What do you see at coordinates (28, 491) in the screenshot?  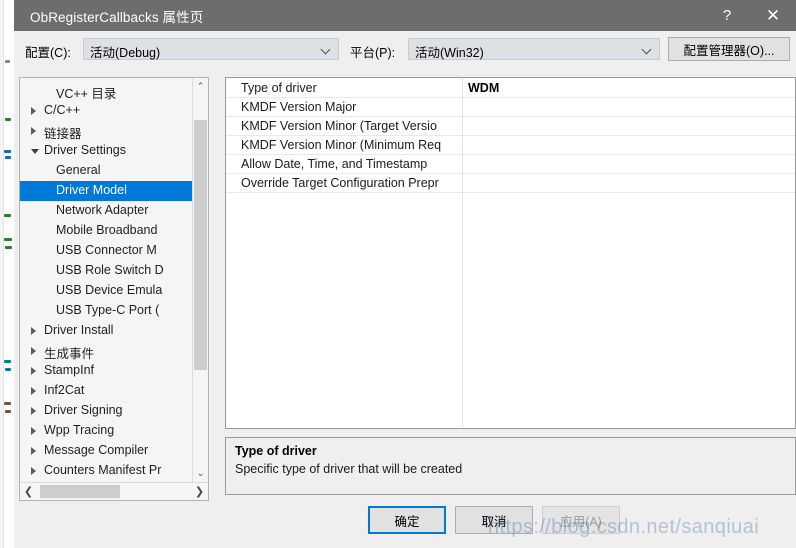 I see `scroll-left-icon: ❮` at bounding box center [28, 491].